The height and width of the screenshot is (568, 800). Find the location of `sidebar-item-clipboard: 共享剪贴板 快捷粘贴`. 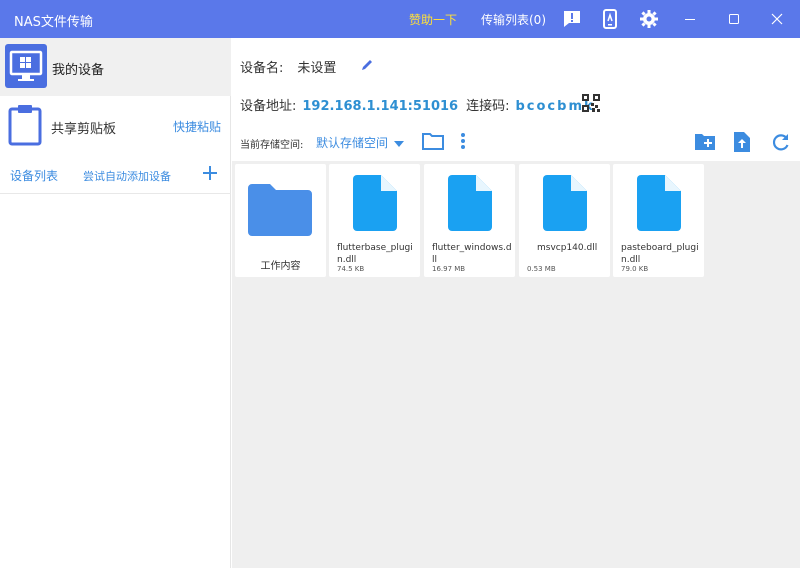

sidebar-item-clipboard: 共享剪贴板 快捷粘贴 is located at coordinates (115, 127).